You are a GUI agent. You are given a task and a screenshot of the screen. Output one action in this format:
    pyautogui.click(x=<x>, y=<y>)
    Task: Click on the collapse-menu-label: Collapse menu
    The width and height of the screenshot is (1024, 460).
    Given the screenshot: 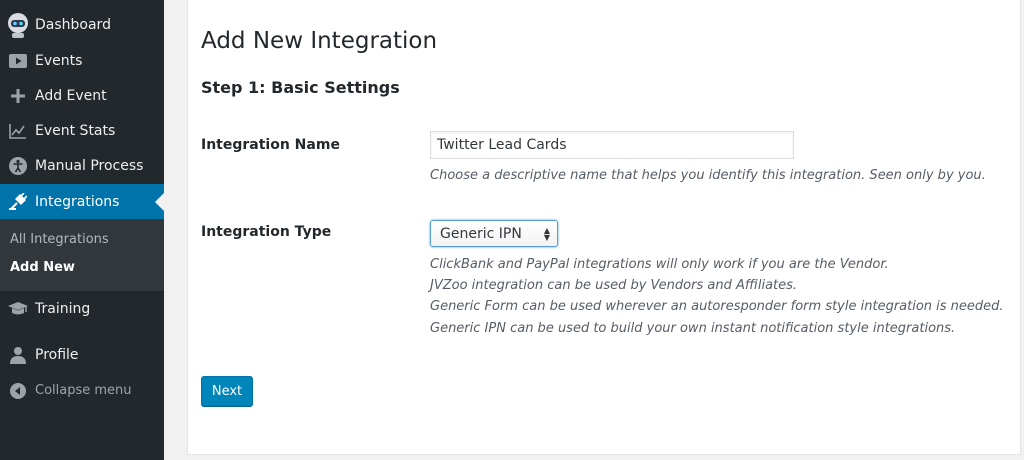 What is the action you would take?
    pyautogui.click(x=83, y=390)
    